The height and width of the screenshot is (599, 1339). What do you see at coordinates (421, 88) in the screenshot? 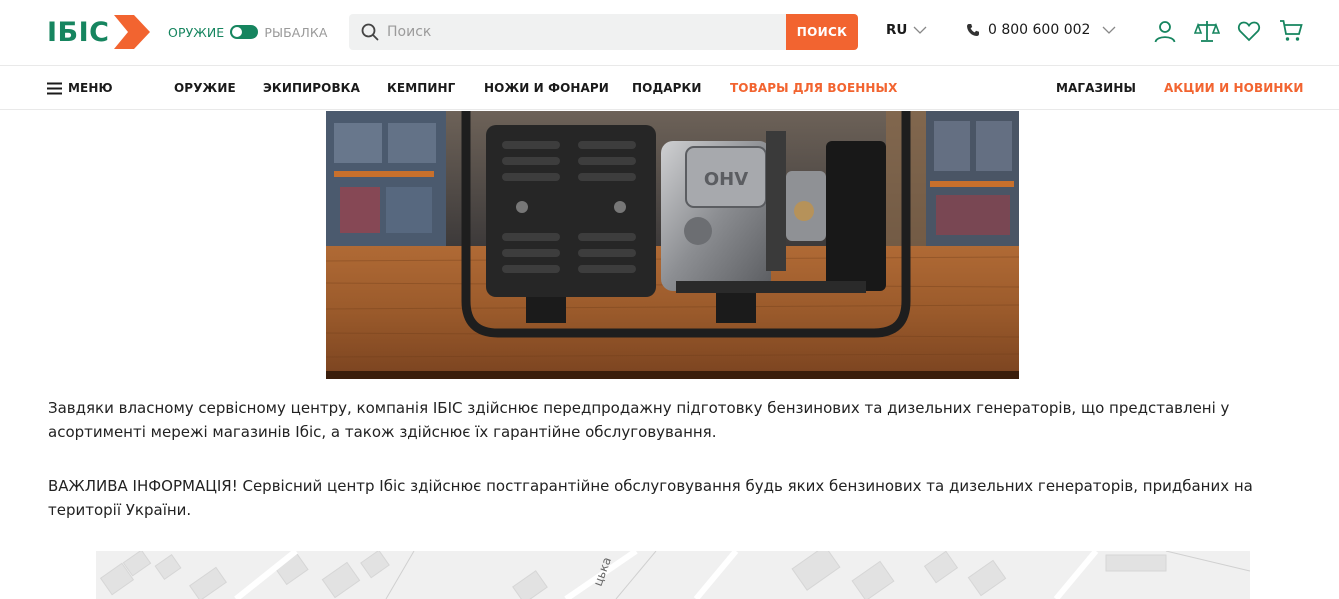
I see `nav-item-camping: КЕМПИНГ` at bounding box center [421, 88].